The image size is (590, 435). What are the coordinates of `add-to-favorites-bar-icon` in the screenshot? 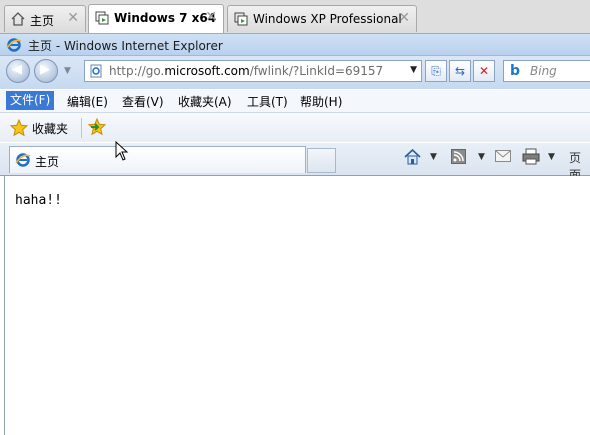 It's located at (97, 127).